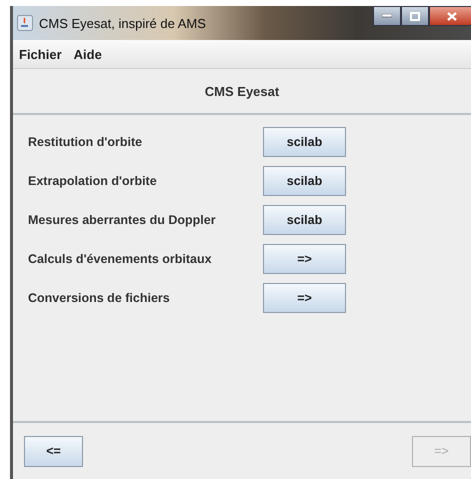  I want to click on window-title: CMS Eyesat, inspiré de AMS, so click(122, 23).